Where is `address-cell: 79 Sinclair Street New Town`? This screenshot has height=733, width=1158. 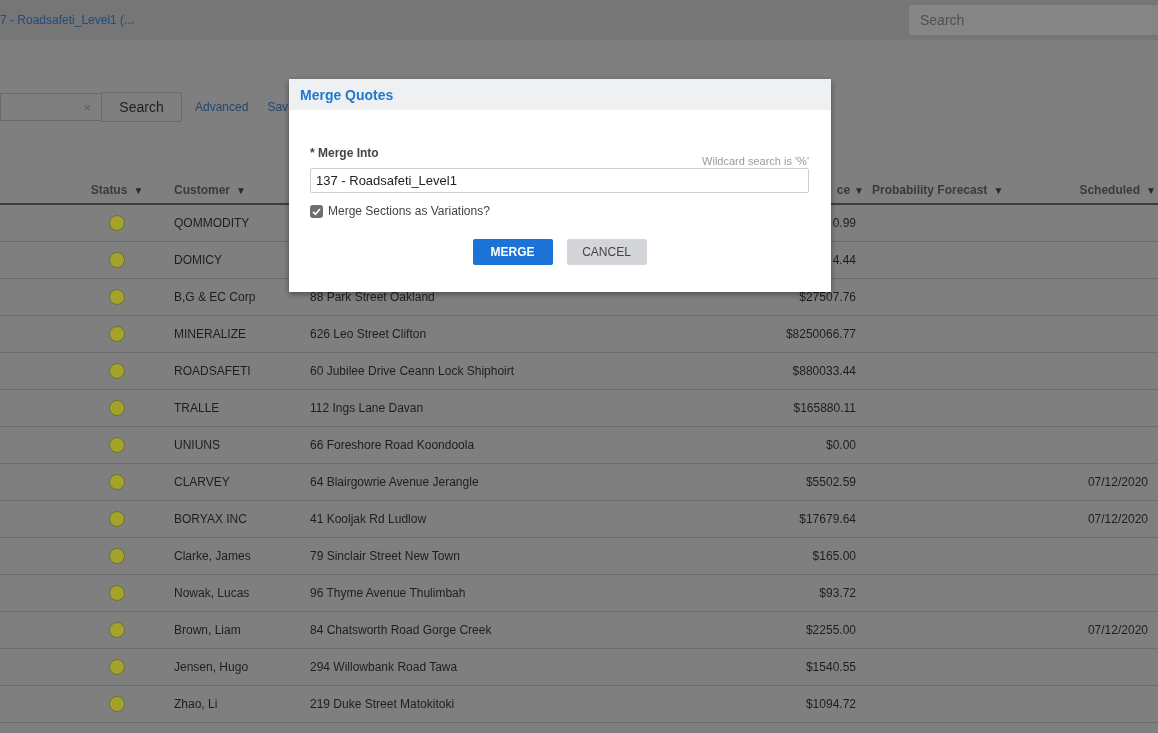 address-cell: 79 Sinclair Street New Town is located at coordinates (385, 556).